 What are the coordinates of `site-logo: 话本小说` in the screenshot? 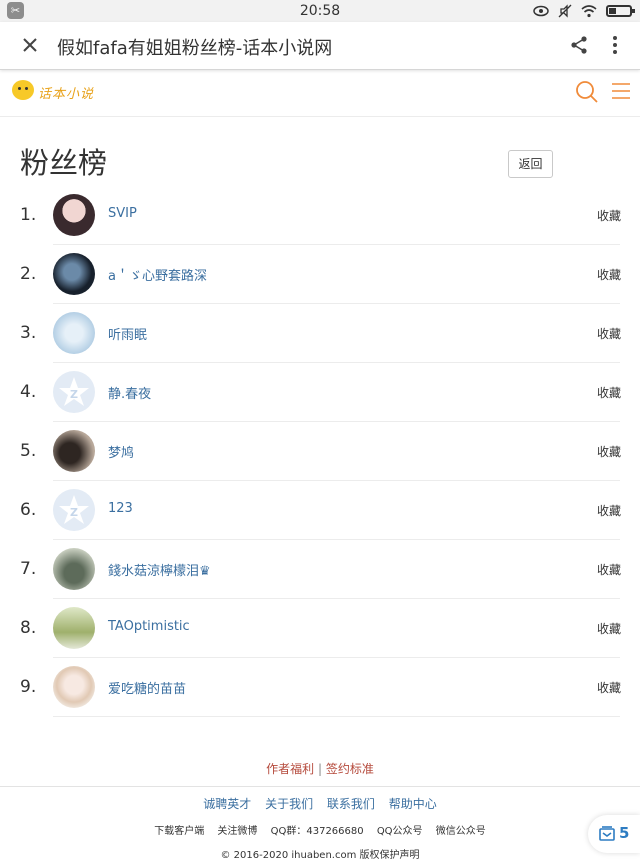 It's located at (59, 92).